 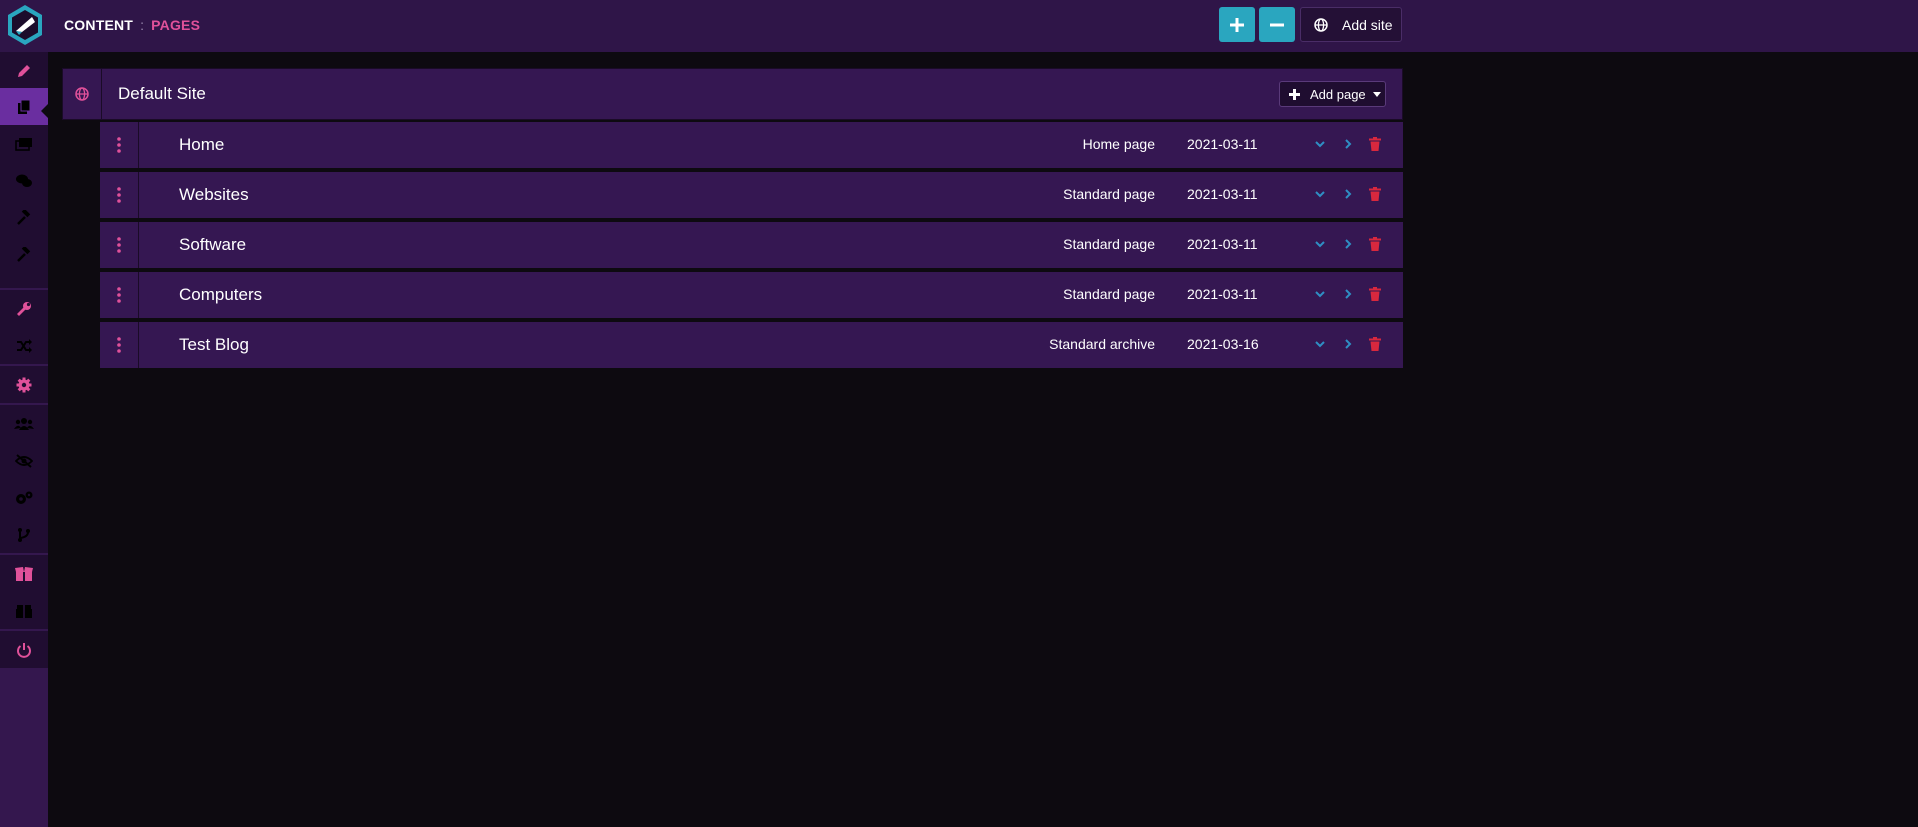 I want to click on users-icon, so click(x=24, y=423).